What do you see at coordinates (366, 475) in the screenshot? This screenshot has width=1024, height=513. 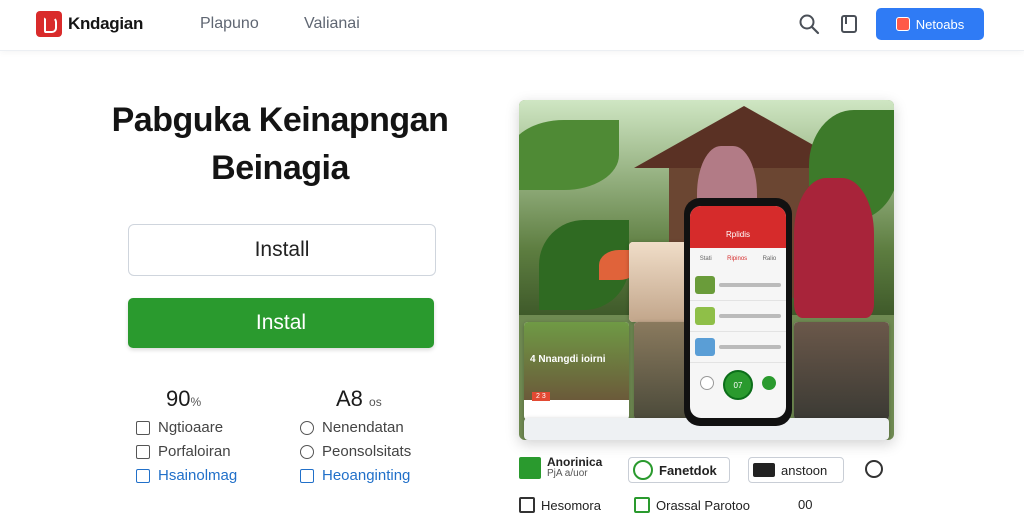 I see `feature-label-6: Heoanginting` at bounding box center [366, 475].